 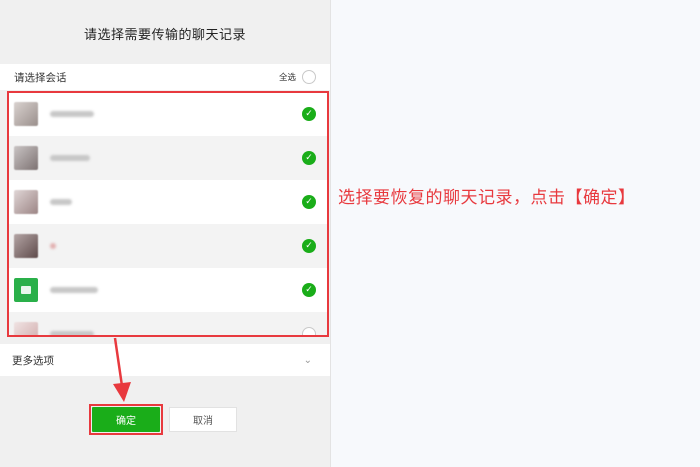 I want to click on dialog-title: 请选择需要传输的聊天记录, so click(x=164, y=35).